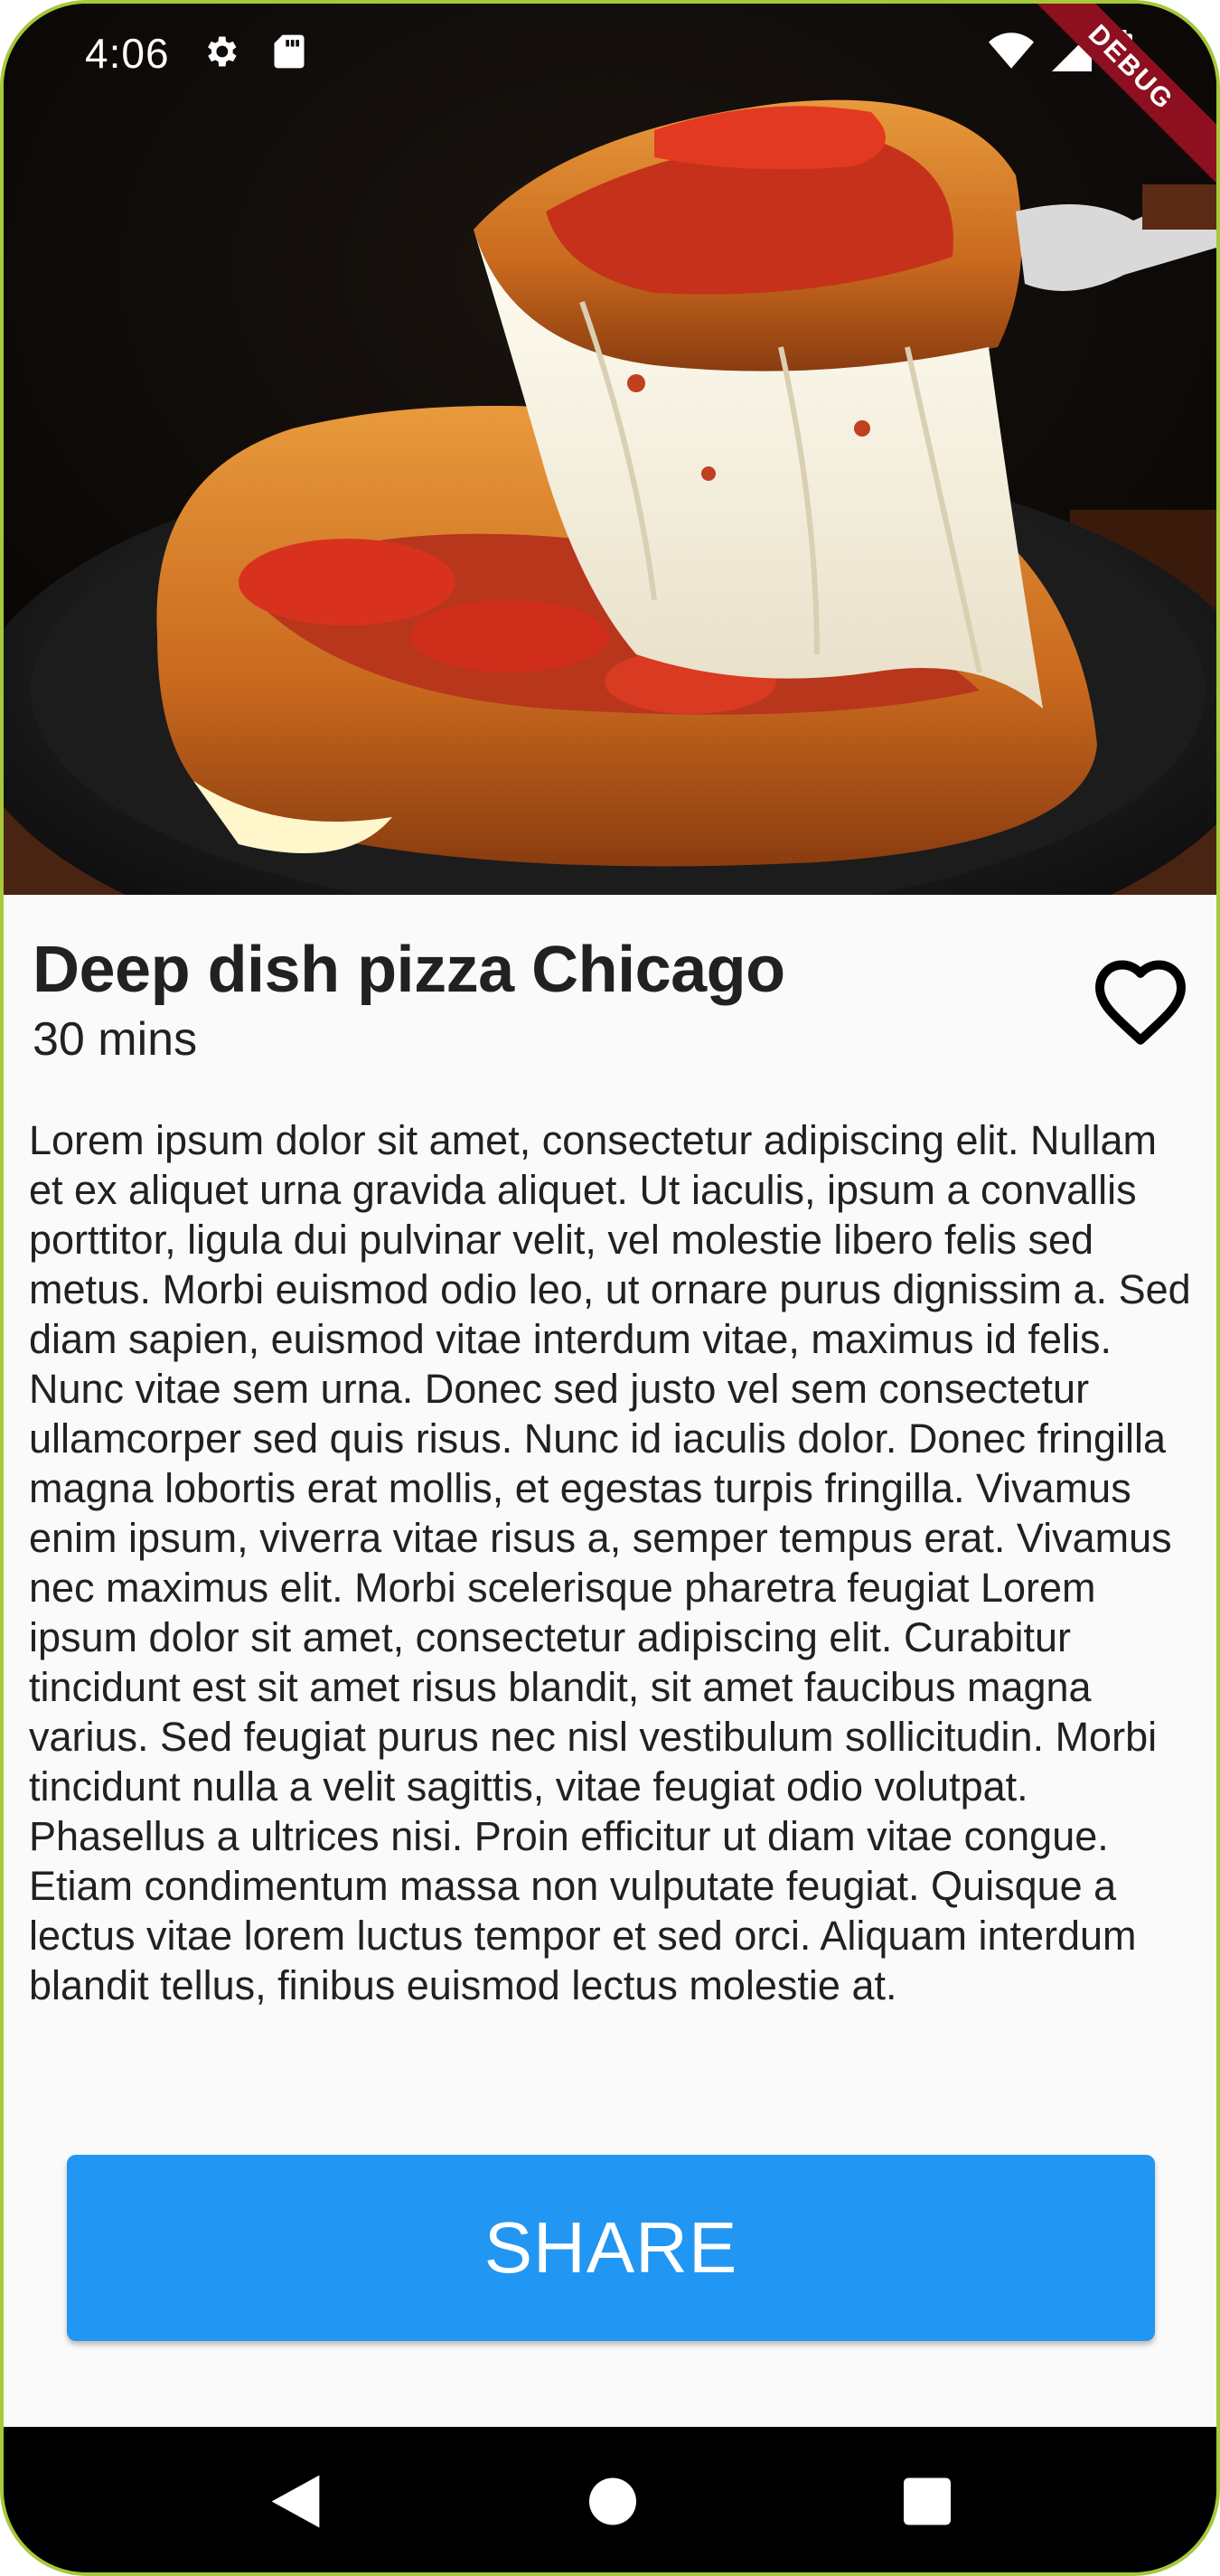  Describe the element at coordinates (115, 1039) in the screenshot. I see `recipe-duration: 30 mins` at that location.